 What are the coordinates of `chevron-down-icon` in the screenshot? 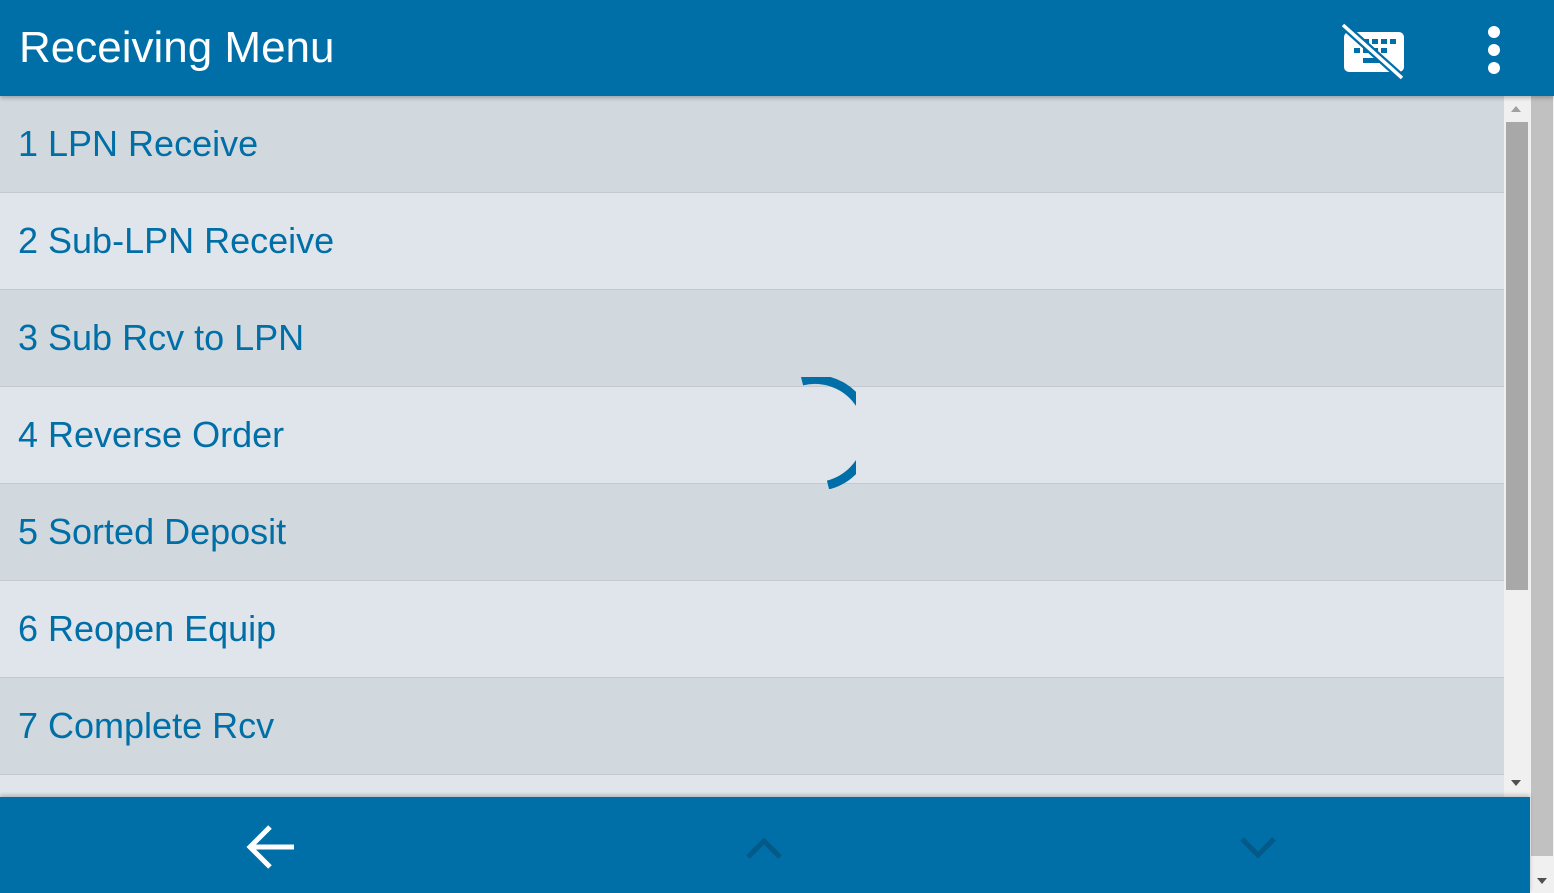 It's located at (1258, 848).